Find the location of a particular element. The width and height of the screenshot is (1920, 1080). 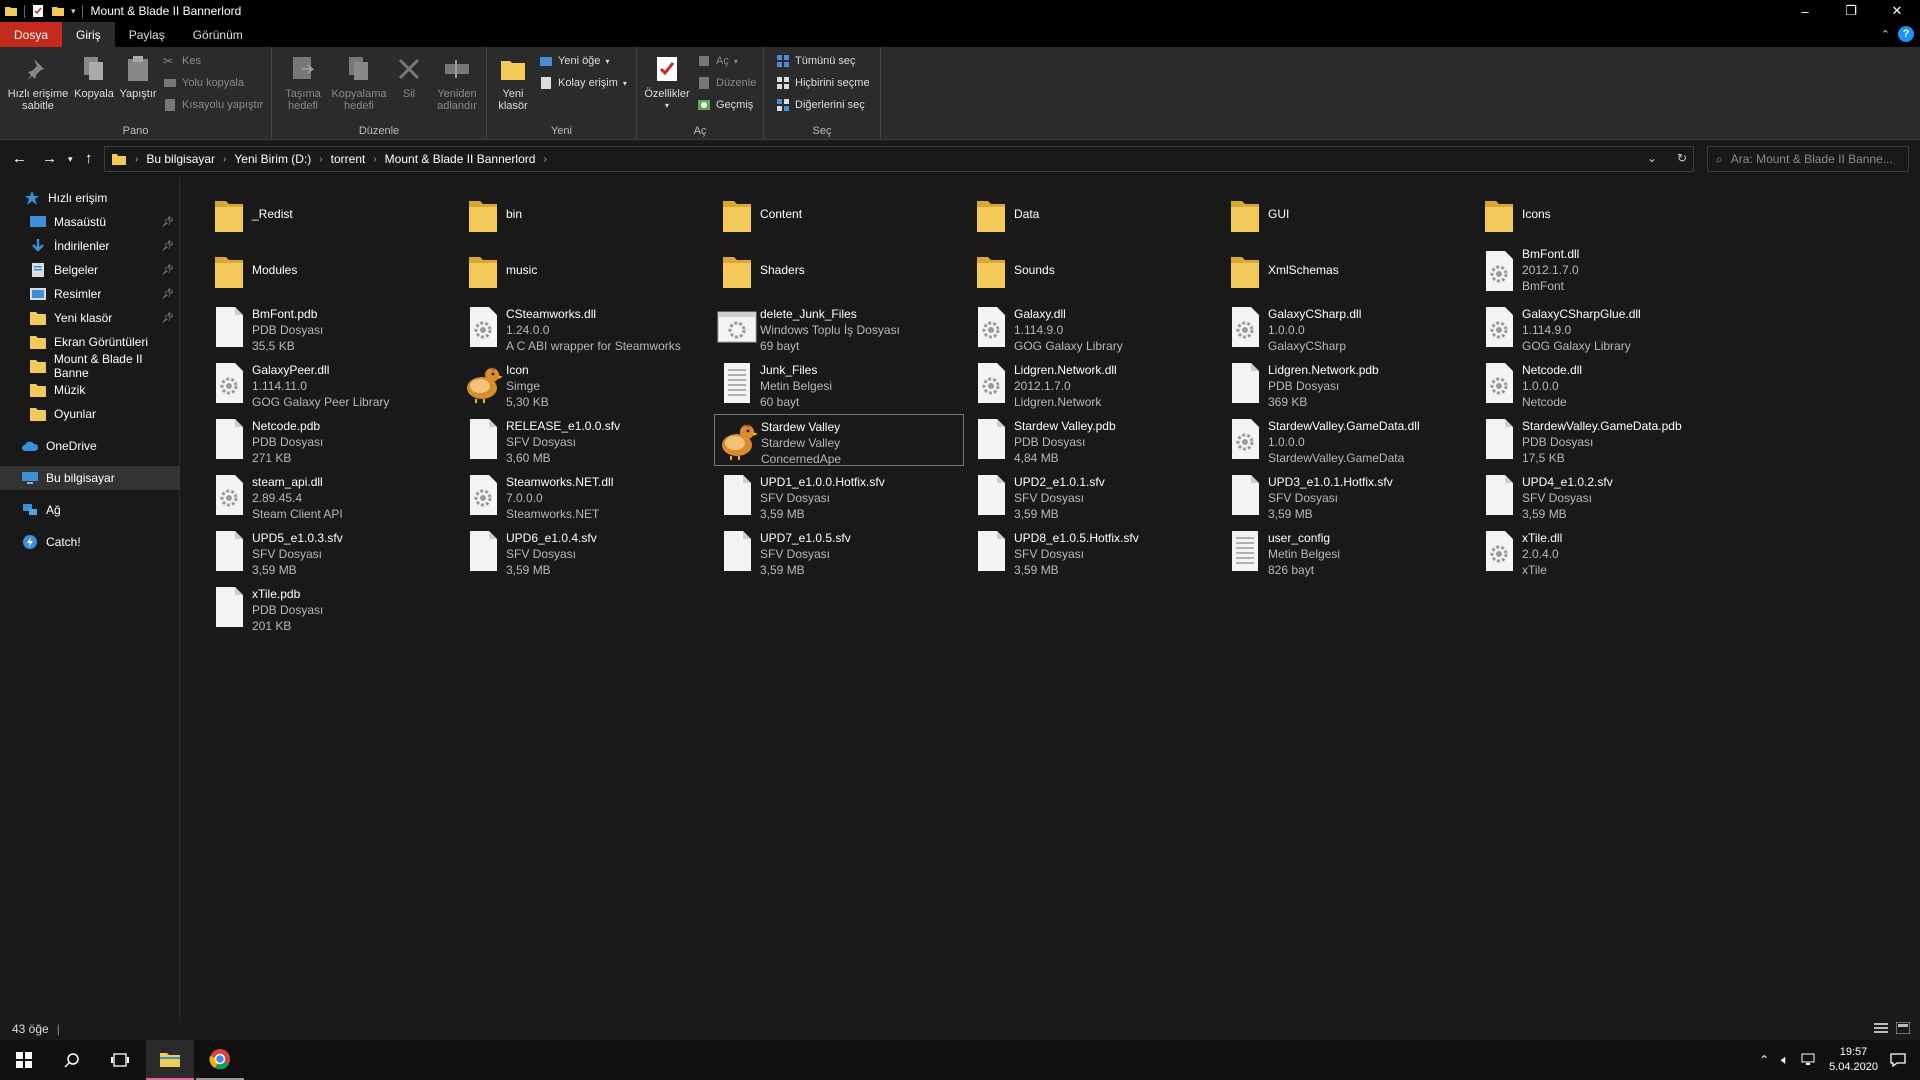

file-item: UPD1_e1.0.0.Hotfix.sfv SFV Dosyası 3,59 MB is located at coordinates (839, 496).